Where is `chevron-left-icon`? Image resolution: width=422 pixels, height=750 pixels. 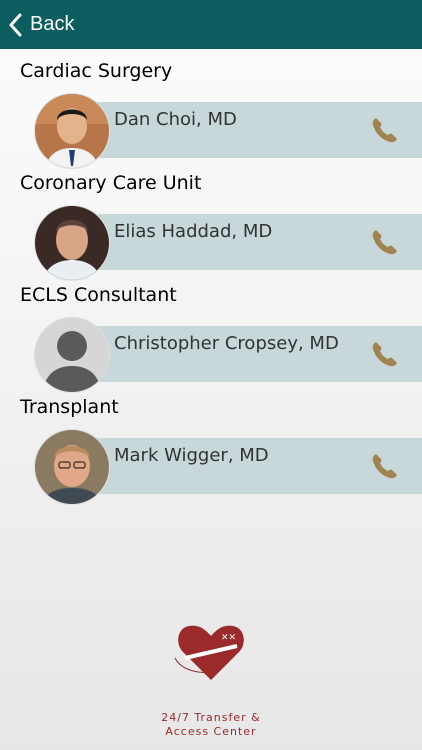
chevron-left-icon is located at coordinates (15, 25).